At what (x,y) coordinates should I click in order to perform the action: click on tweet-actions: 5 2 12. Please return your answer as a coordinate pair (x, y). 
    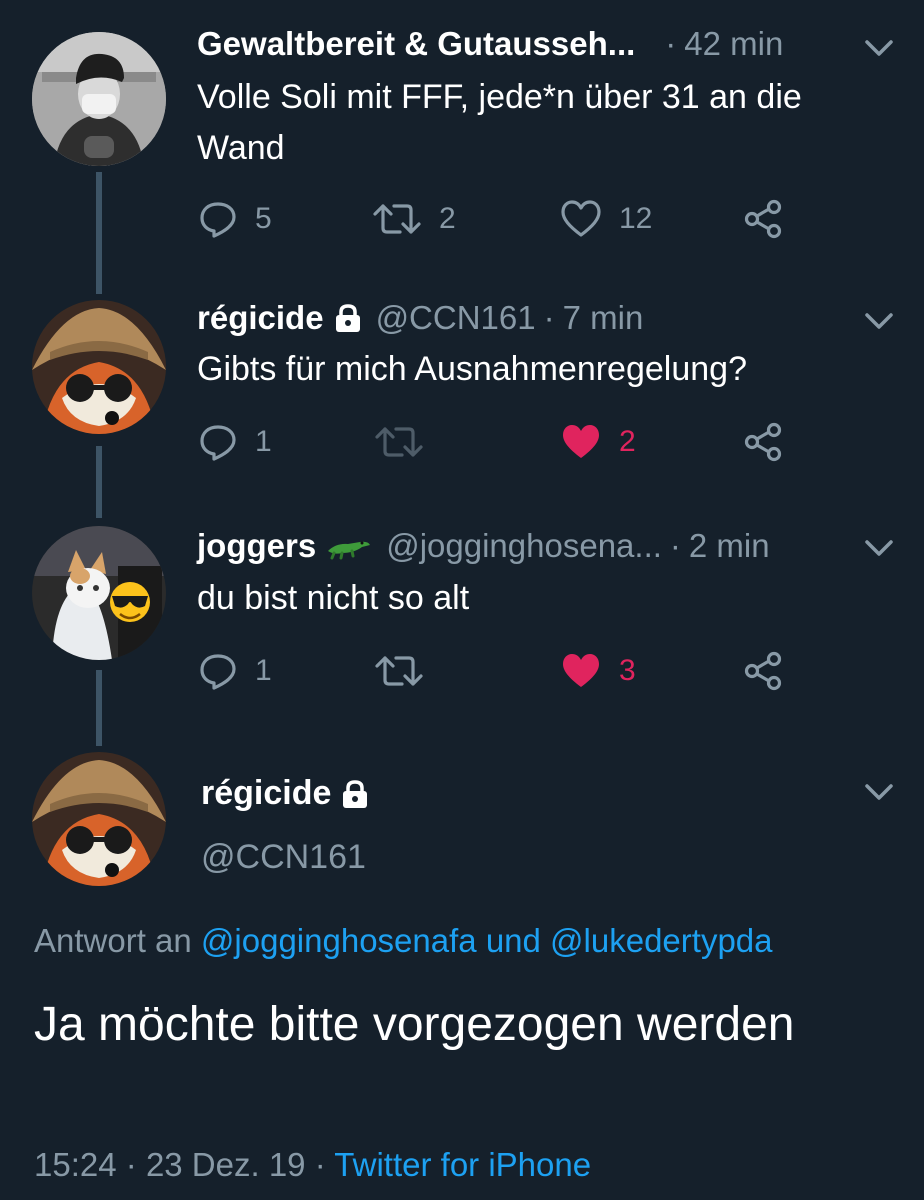
    Looking at the image, I should click on (497, 219).